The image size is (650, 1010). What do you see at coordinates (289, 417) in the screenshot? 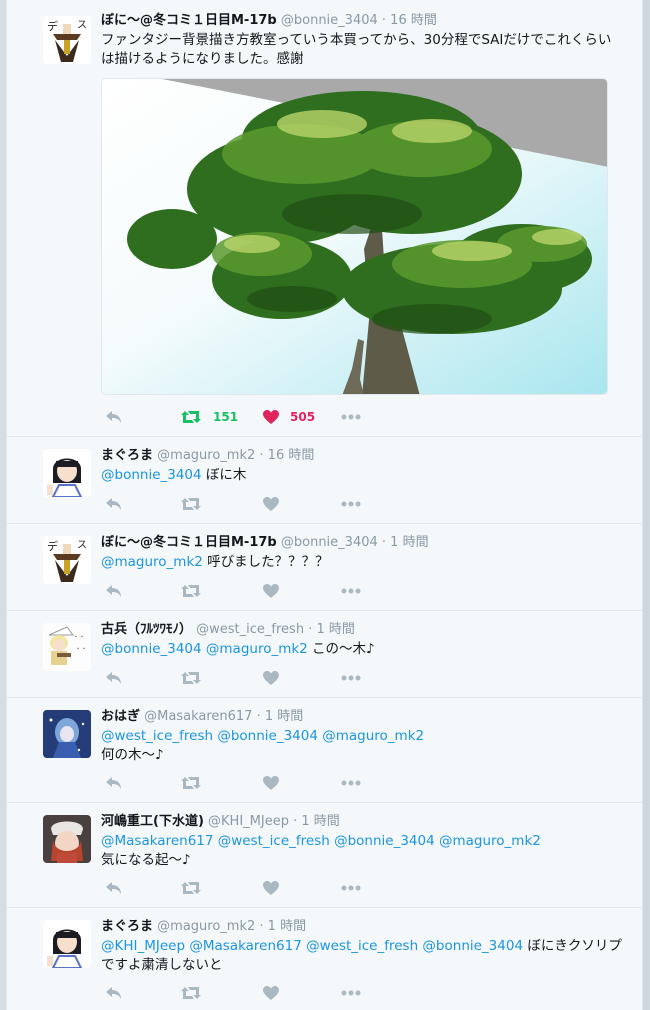
I see `like-button: 505` at bounding box center [289, 417].